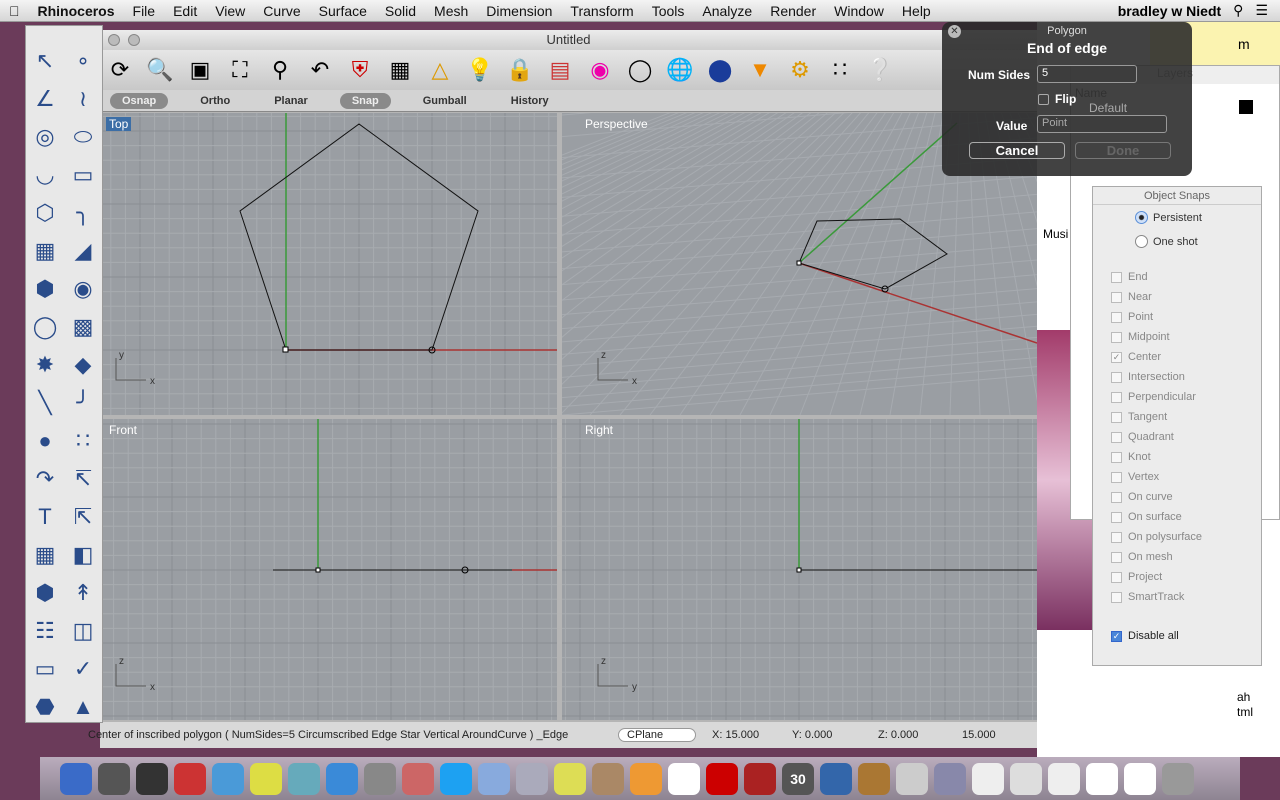 The image size is (1280, 800). I want to click on grid-array-icon: ☷, so click(45, 631).